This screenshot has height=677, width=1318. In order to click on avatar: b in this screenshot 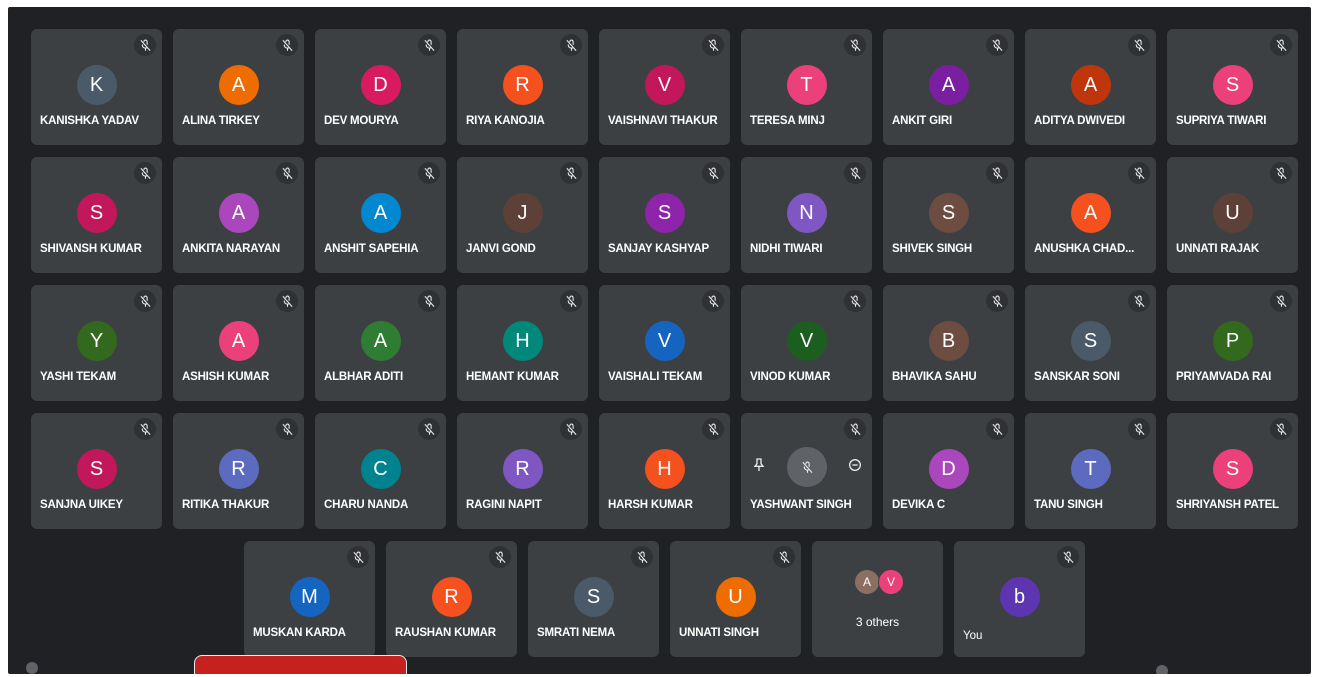, I will do `click(1019, 597)`.